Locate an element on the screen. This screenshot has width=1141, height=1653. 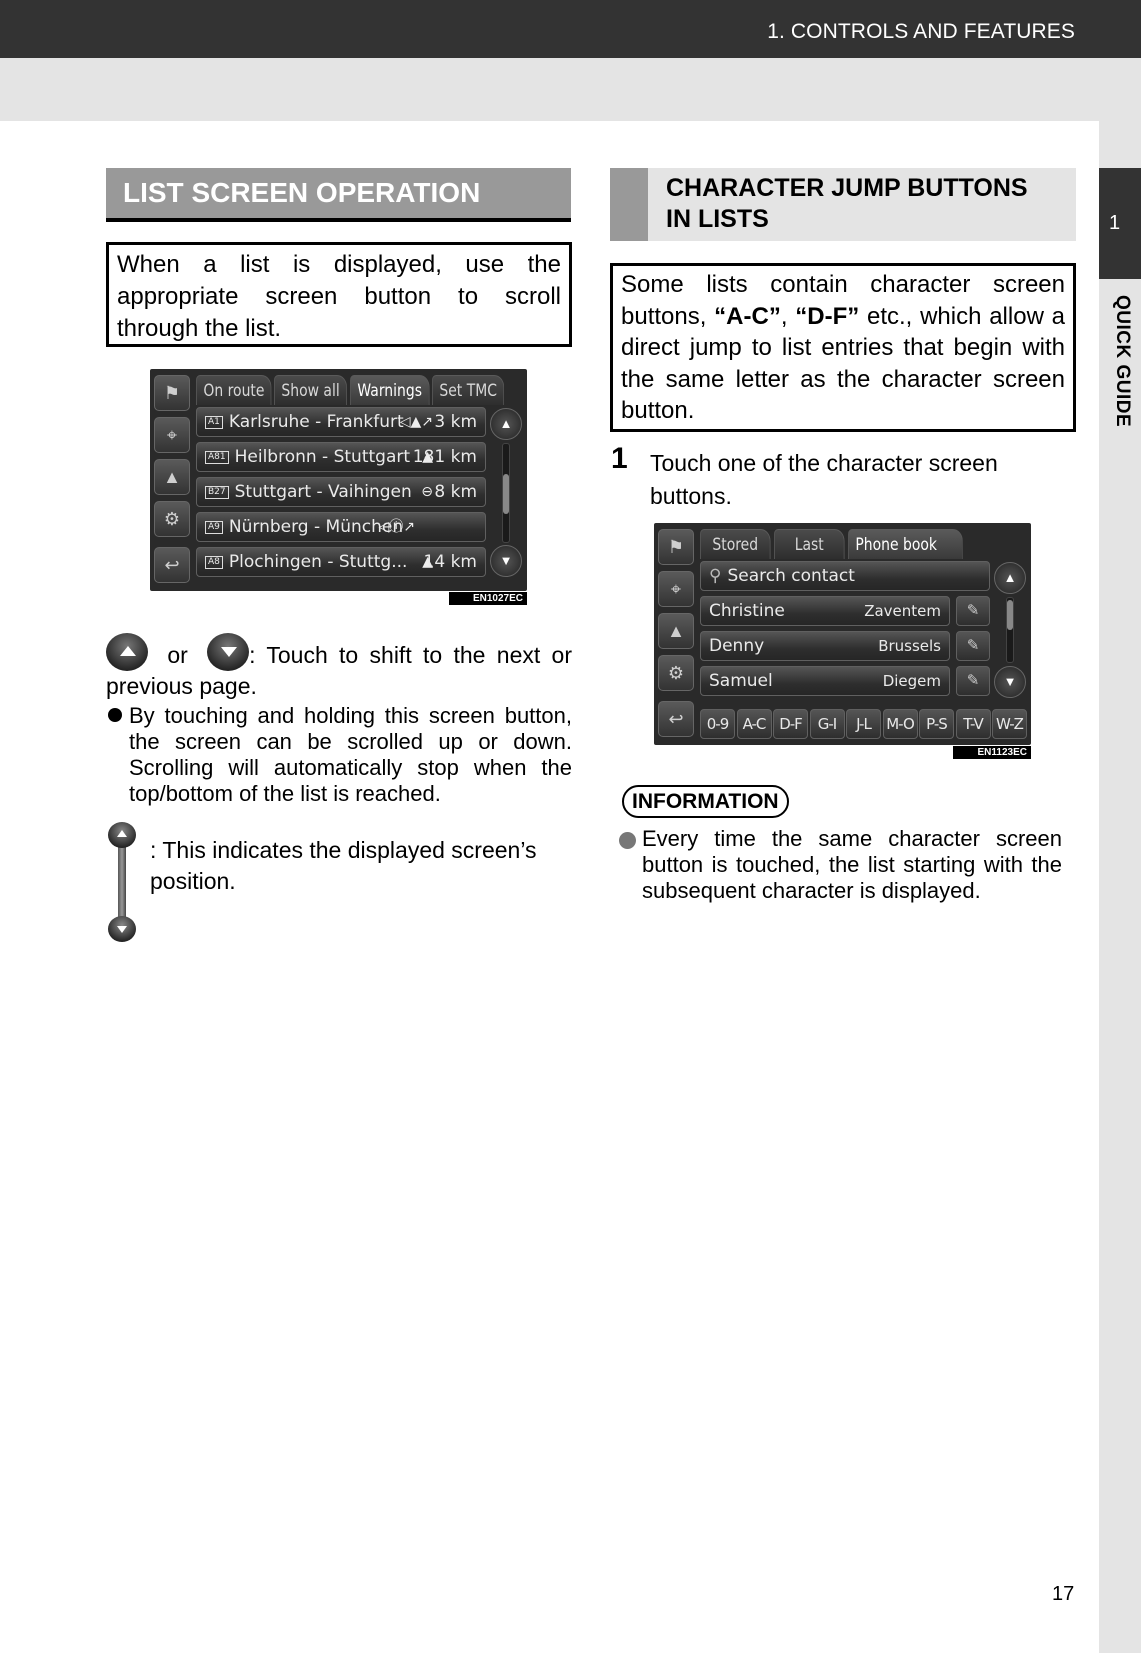
jump-button-a-c: A-C is located at coordinates (754, 724).